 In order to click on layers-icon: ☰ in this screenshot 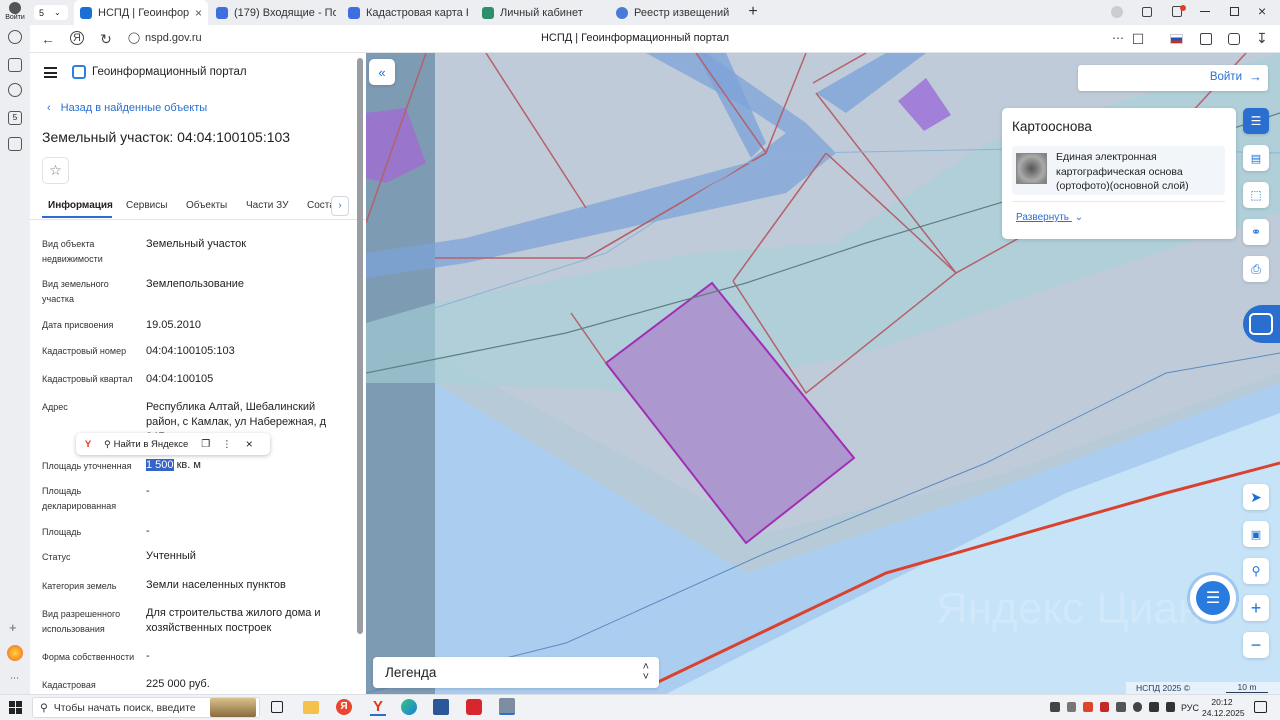, I will do `click(1256, 121)`.